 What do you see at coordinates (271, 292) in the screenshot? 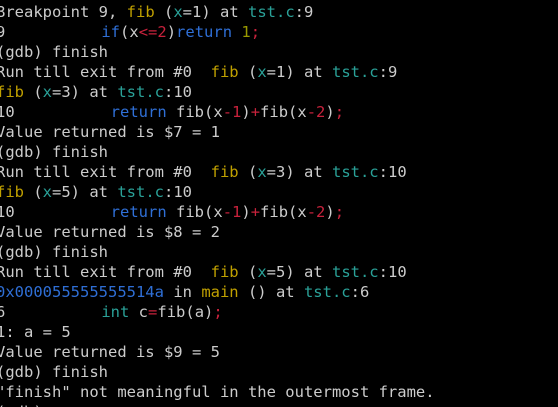
I see `terminal-text-segment: () at` at bounding box center [271, 292].